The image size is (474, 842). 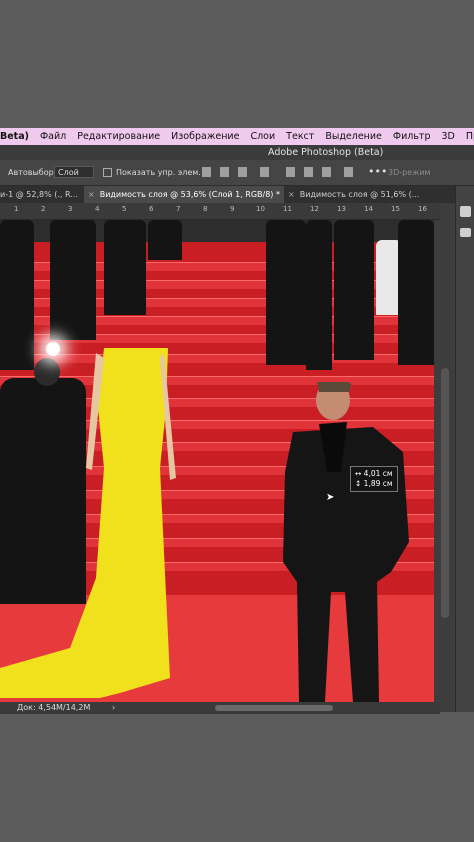 What do you see at coordinates (205, 209) in the screenshot?
I see `ruler-number: 8` at bounding box center [205, 209].